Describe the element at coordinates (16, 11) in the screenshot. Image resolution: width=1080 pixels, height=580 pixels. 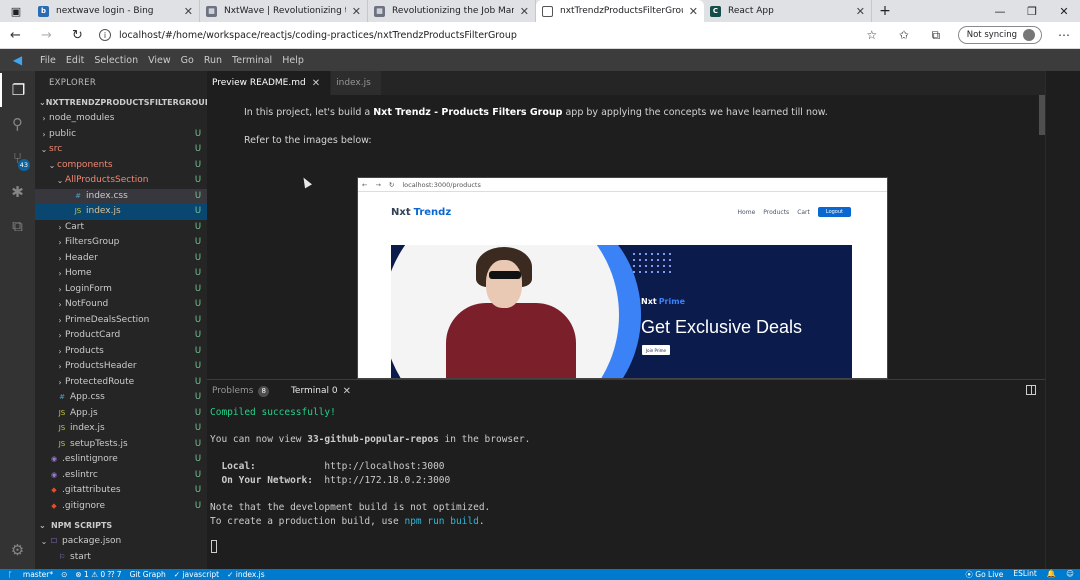
I see `tab-actions-icon: ▣` at that location.